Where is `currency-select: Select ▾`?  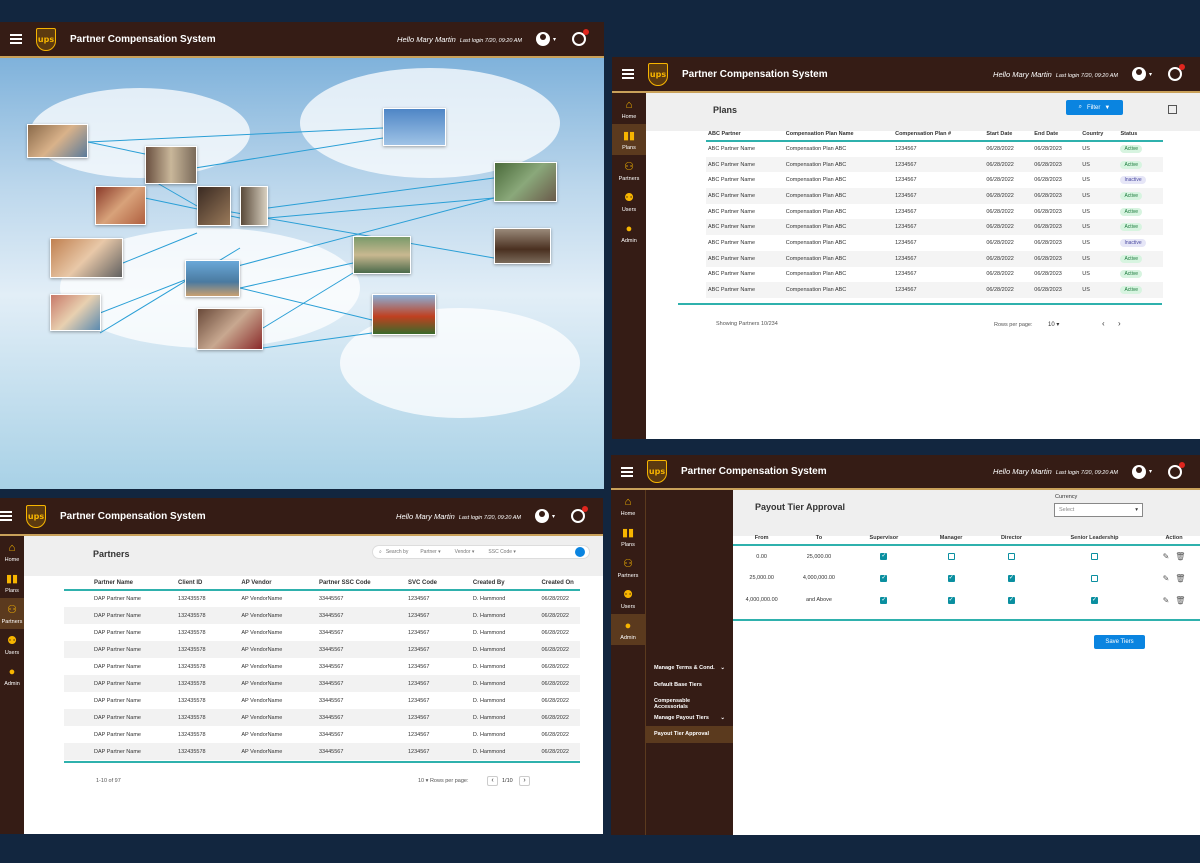 currency-select: Select ▾ is located at coordinates (1098, 510).